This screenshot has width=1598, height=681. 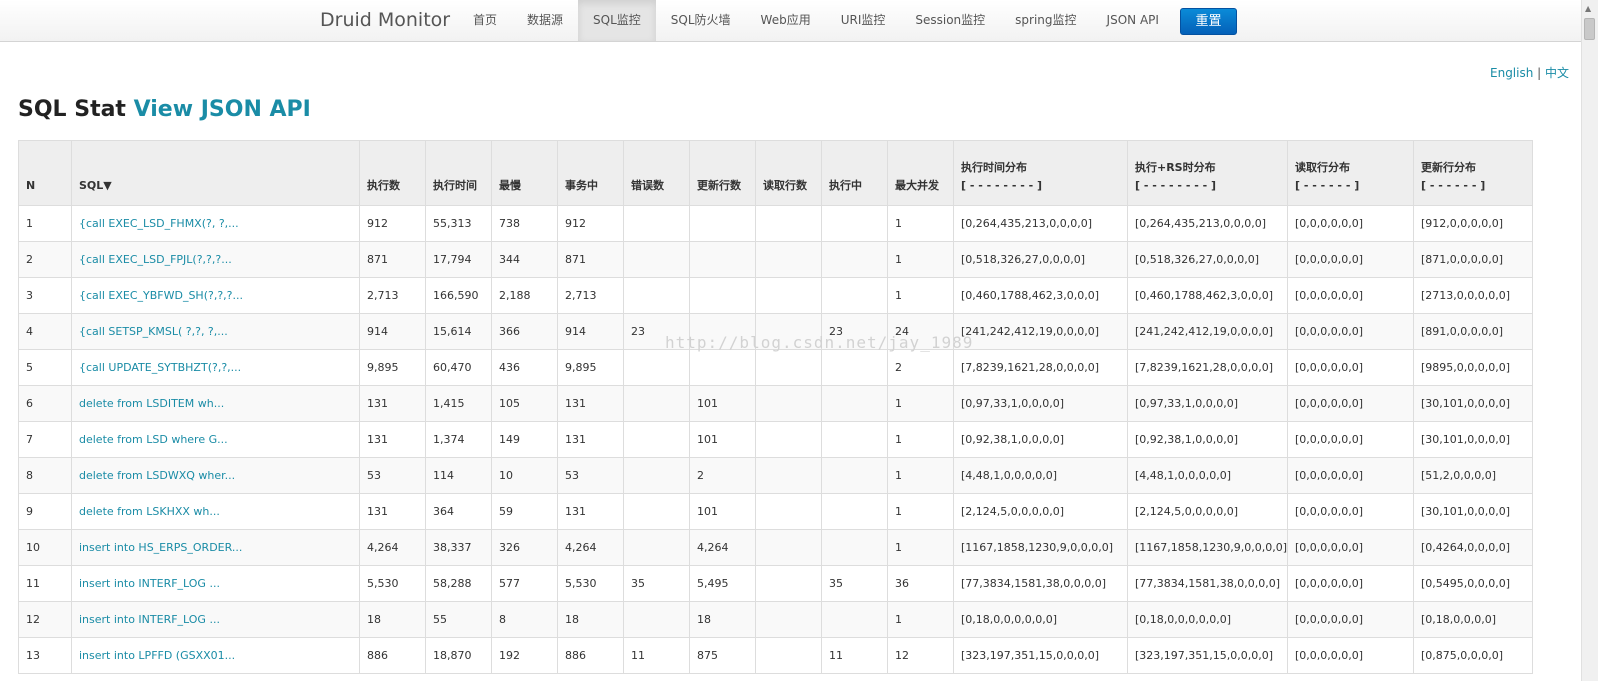 I want to click on column-header: 事务中, so click(x=590, y=173).